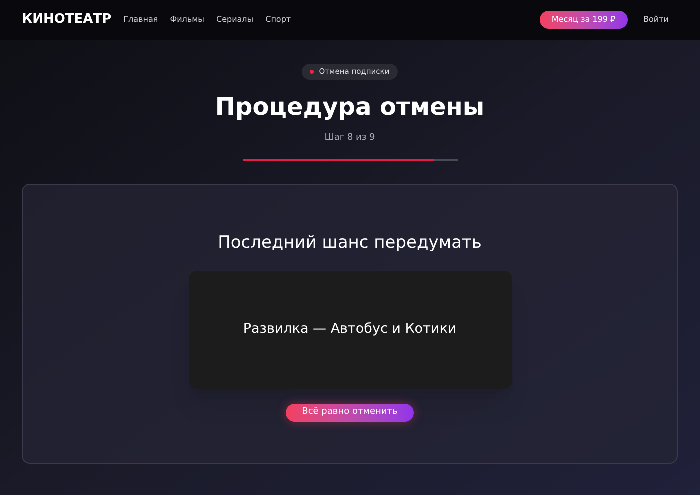  Describe the element at coordinates (350, 138) in the screenshot. I see `step-counter: Шаг 8 из 9` at that location.